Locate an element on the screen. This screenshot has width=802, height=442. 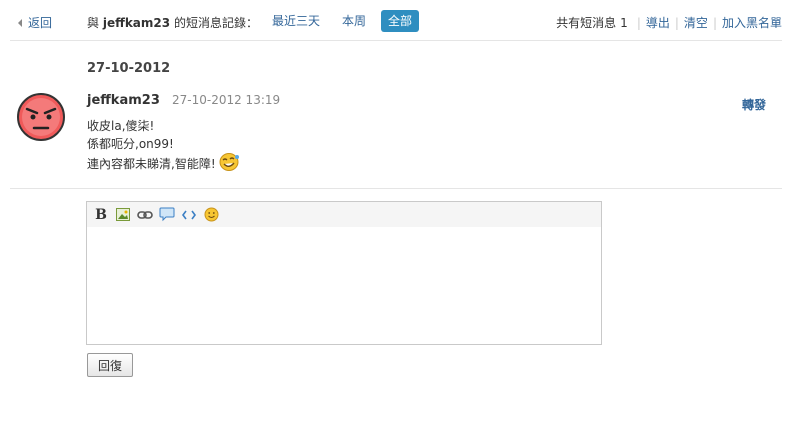
clear-link: 清空 is located at coordinates (696, 22).